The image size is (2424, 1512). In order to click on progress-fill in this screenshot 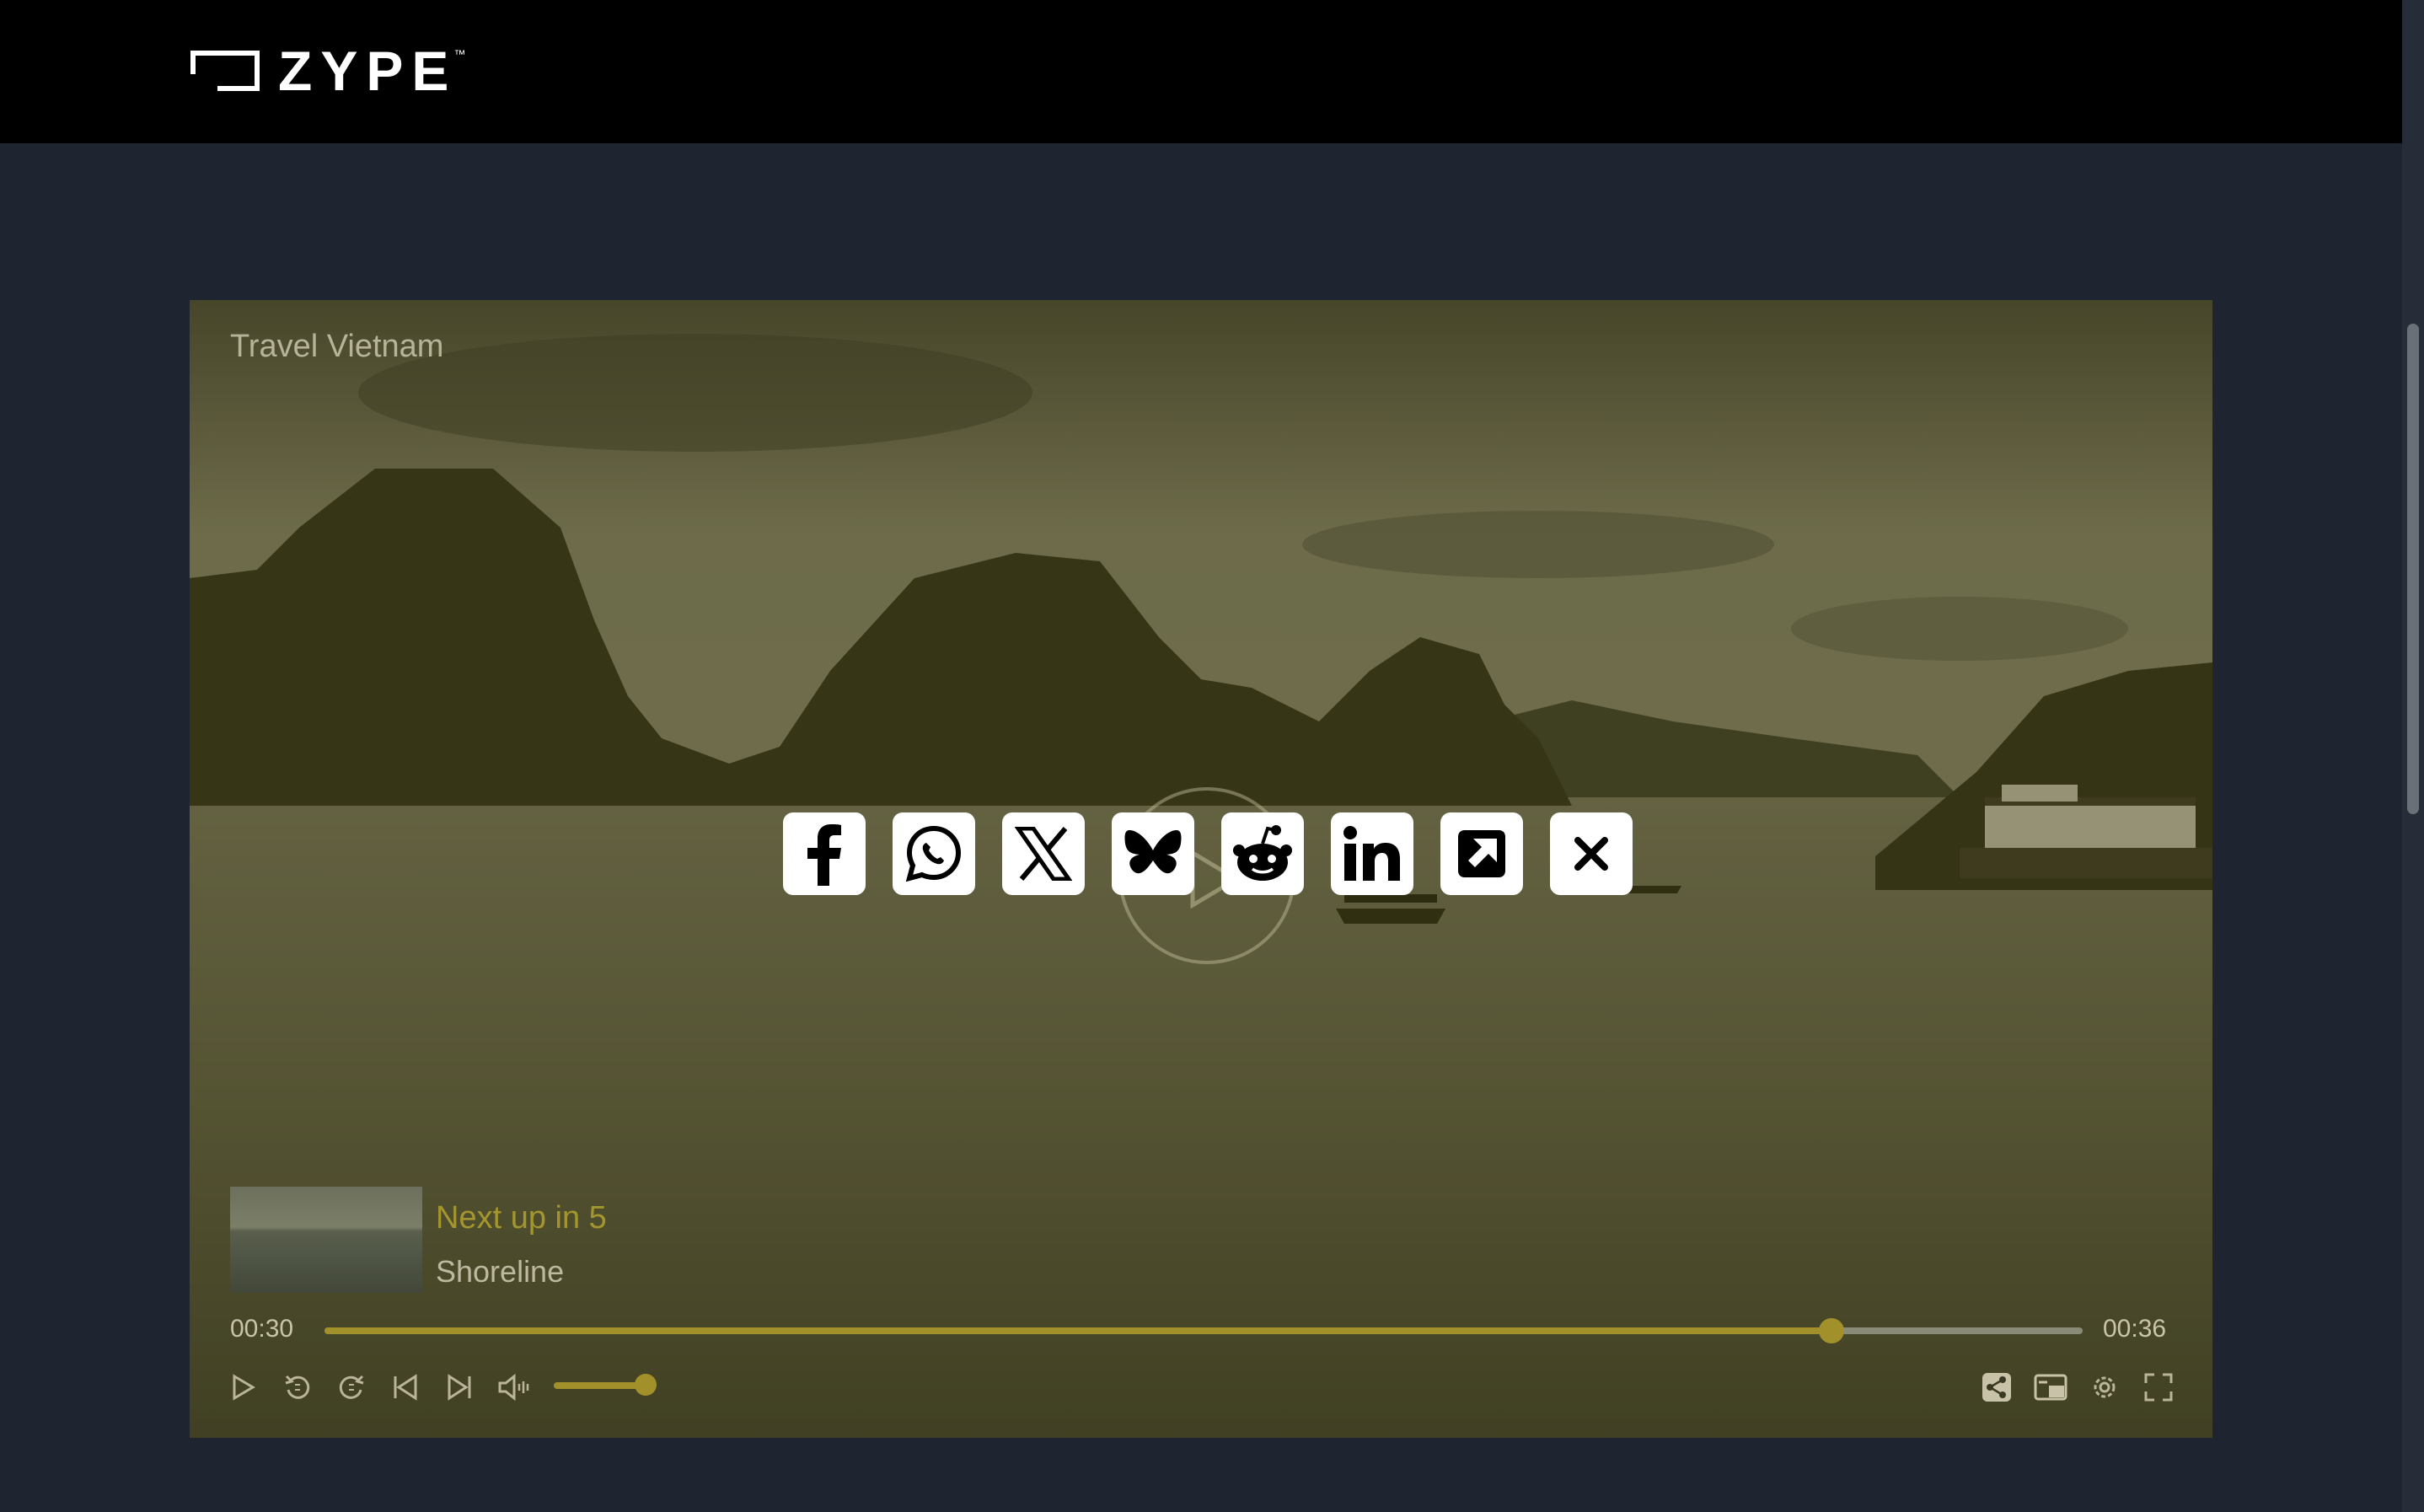, I will do `click(1077, 1330)`.